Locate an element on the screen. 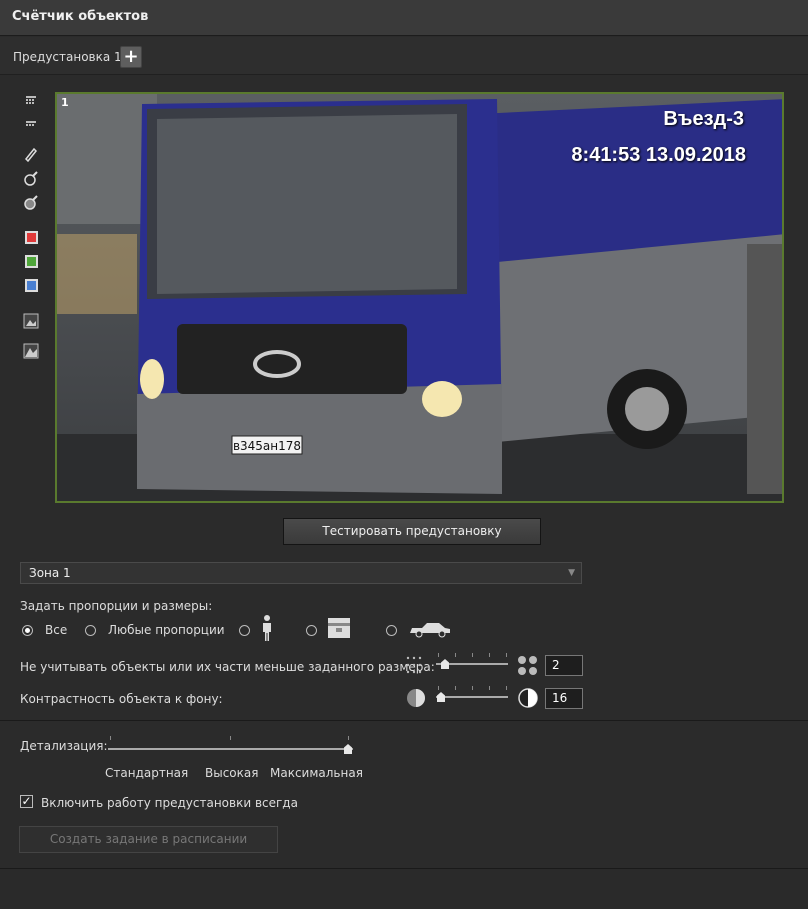 The height and width of the screenshot is (909, 808). red-zone-icon is located at coordinates (31, 237).